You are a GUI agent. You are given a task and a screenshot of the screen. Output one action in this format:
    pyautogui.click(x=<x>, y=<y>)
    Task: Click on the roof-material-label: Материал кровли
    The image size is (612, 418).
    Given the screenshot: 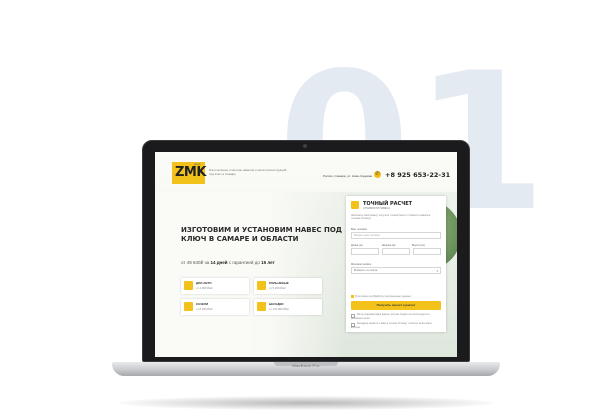 What is the action you would take?
    pyautogui.click(x=361, y=264)
    